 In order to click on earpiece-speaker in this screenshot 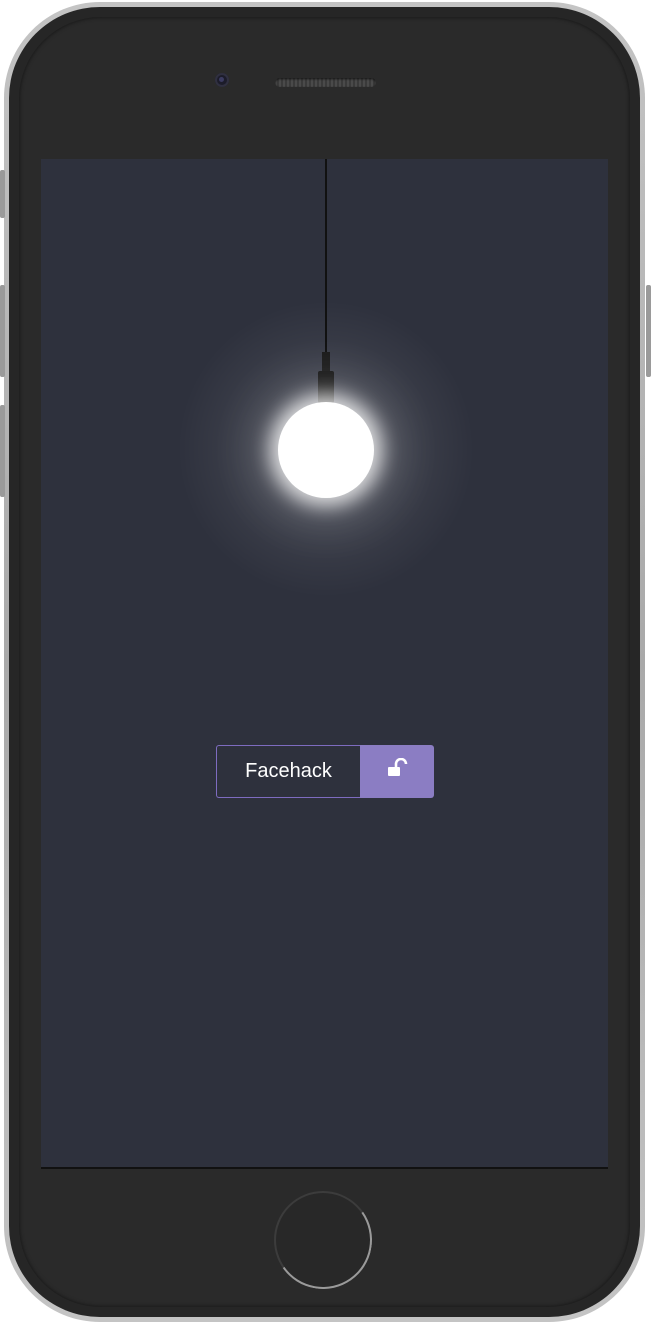, I will do `click(325, 82)`.